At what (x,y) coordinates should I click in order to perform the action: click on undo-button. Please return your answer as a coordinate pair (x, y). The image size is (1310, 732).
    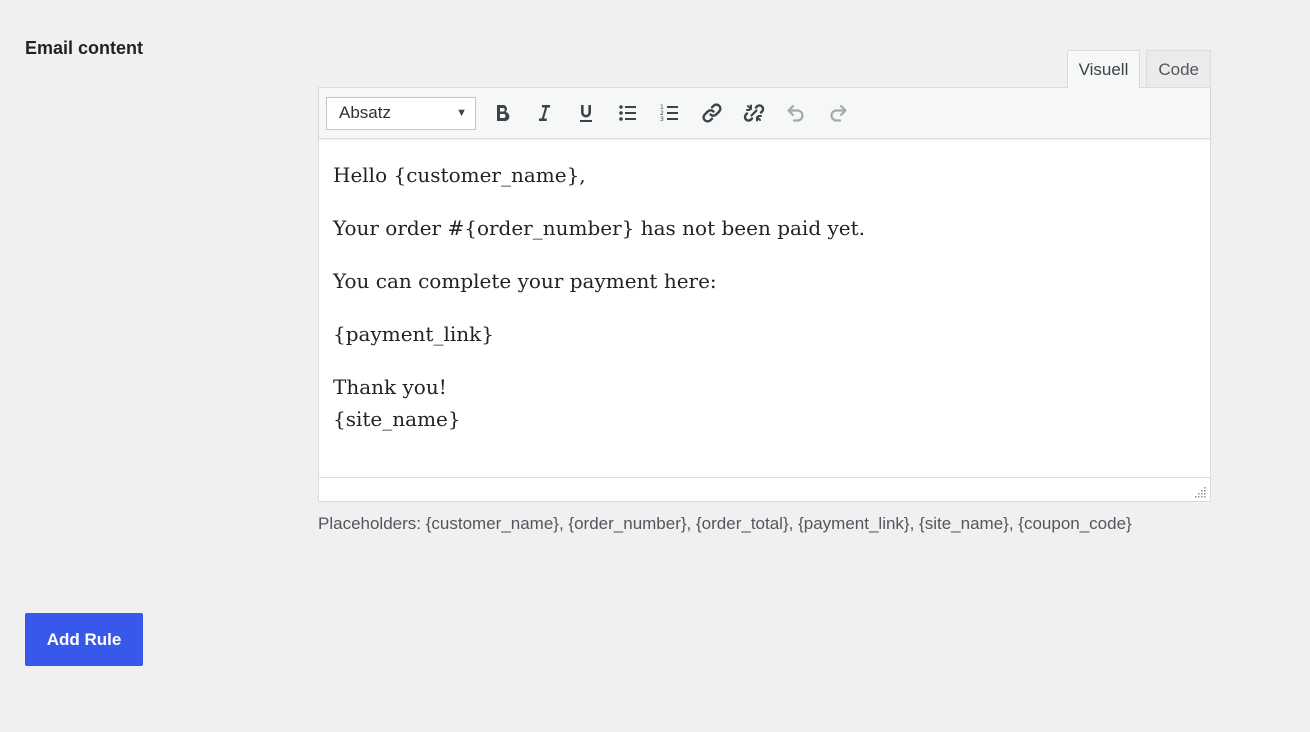
    Looking at the image, I should click on (796, 113).